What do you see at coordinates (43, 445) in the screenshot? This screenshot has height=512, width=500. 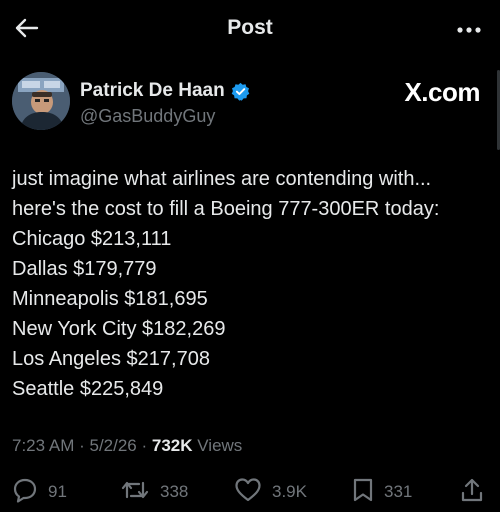 I see `post-time: 7:23 AM` at bounding box center [43, 445].